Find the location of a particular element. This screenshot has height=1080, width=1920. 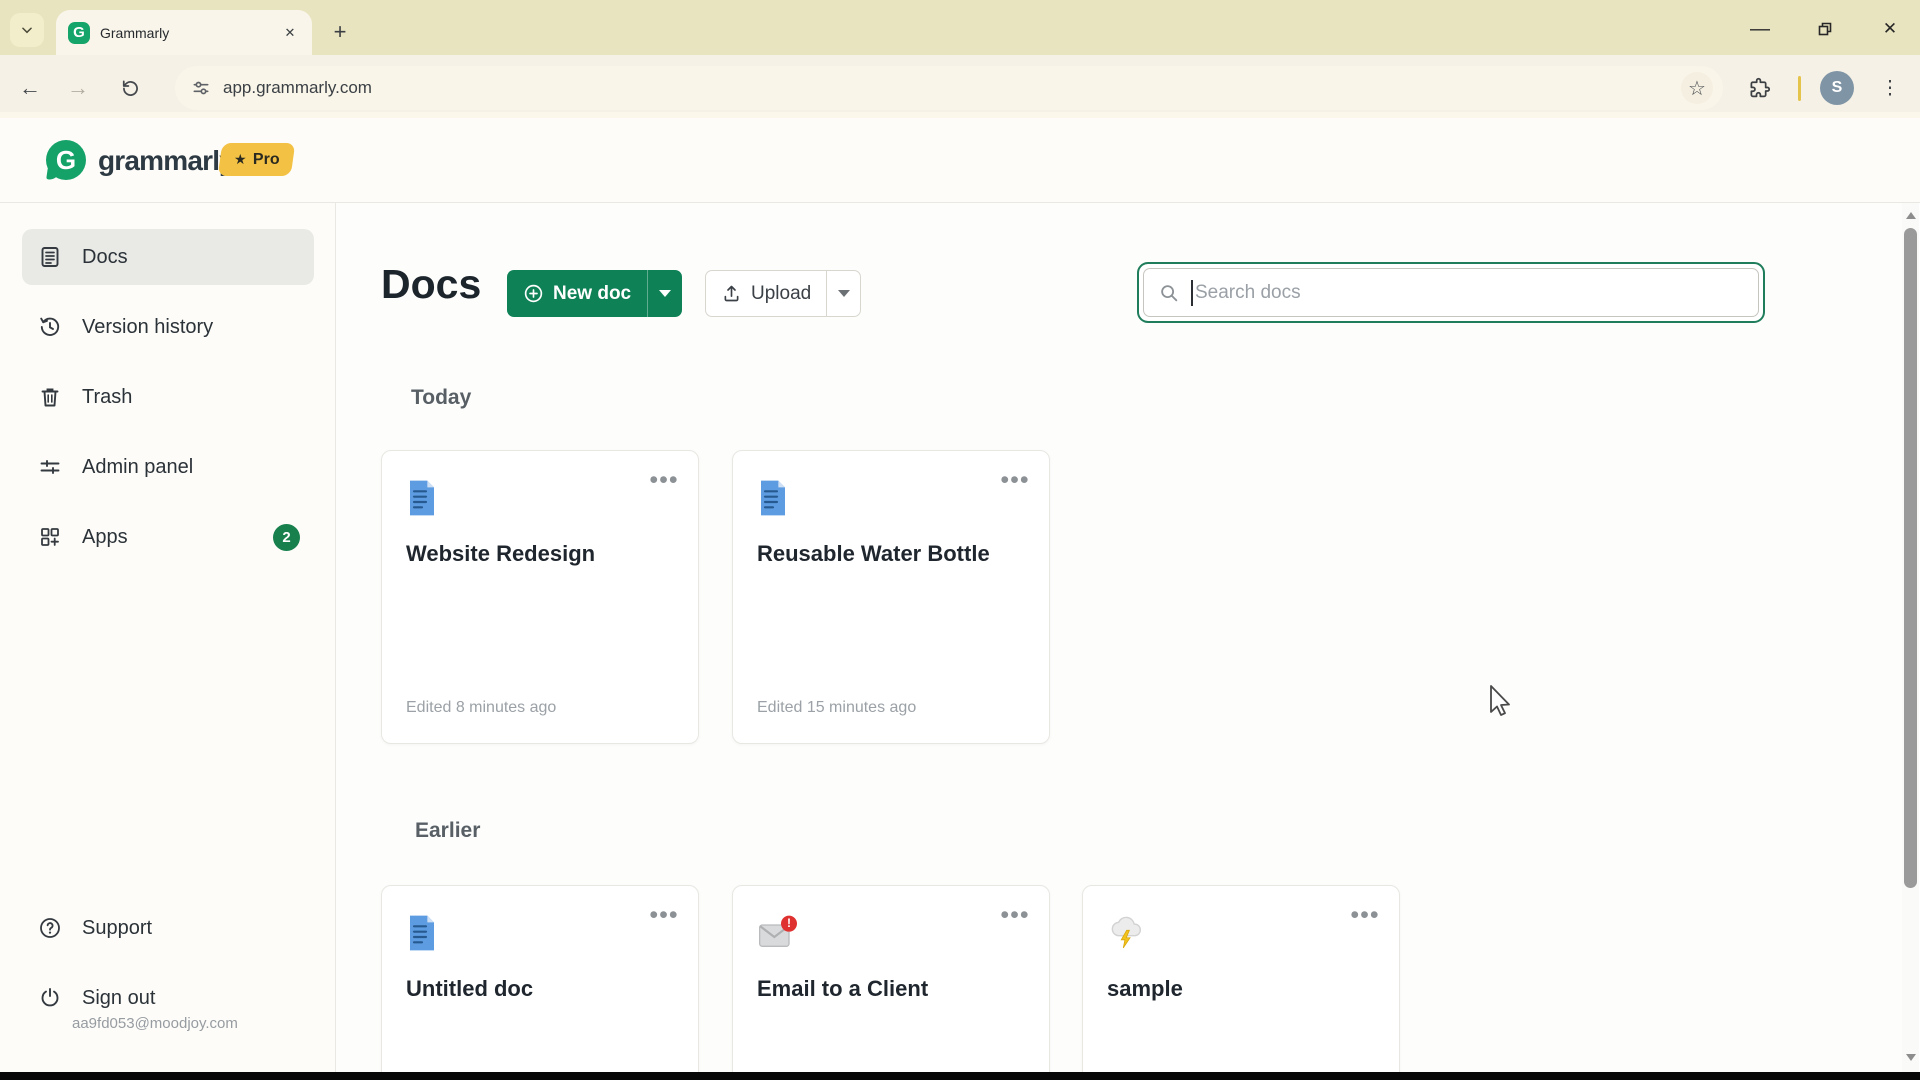

address-bar: app.grammarly.com ☆ is located at coordinates (949, 88).